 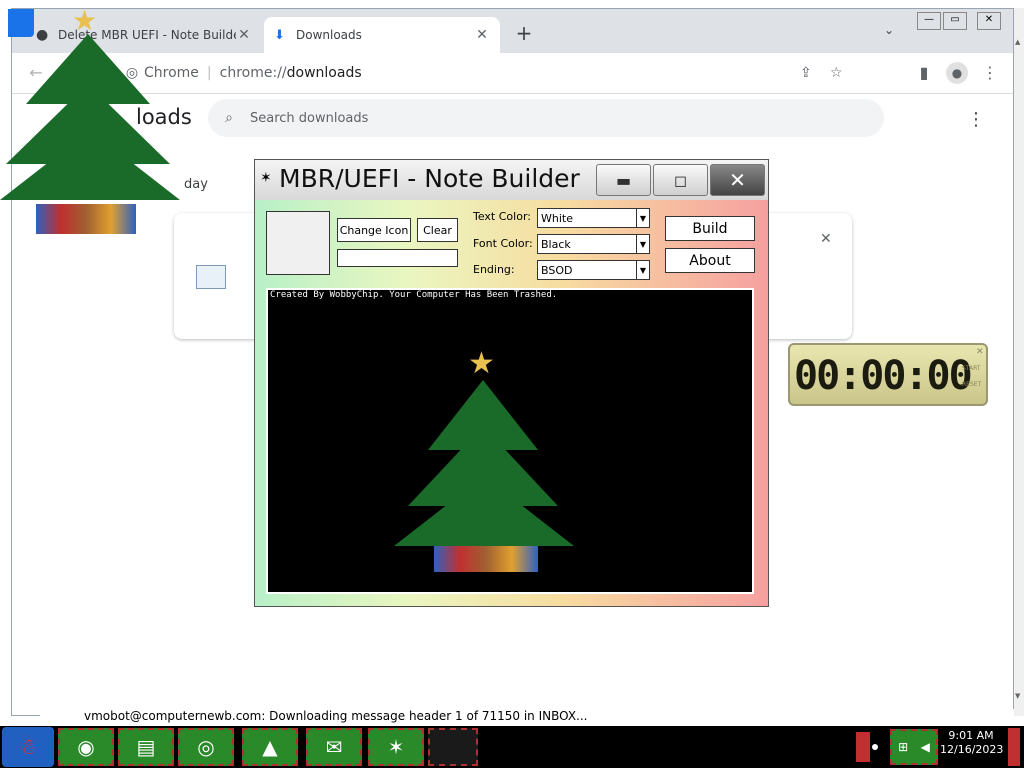 I want to click on icon-path-field, so click(x=397, y=258).